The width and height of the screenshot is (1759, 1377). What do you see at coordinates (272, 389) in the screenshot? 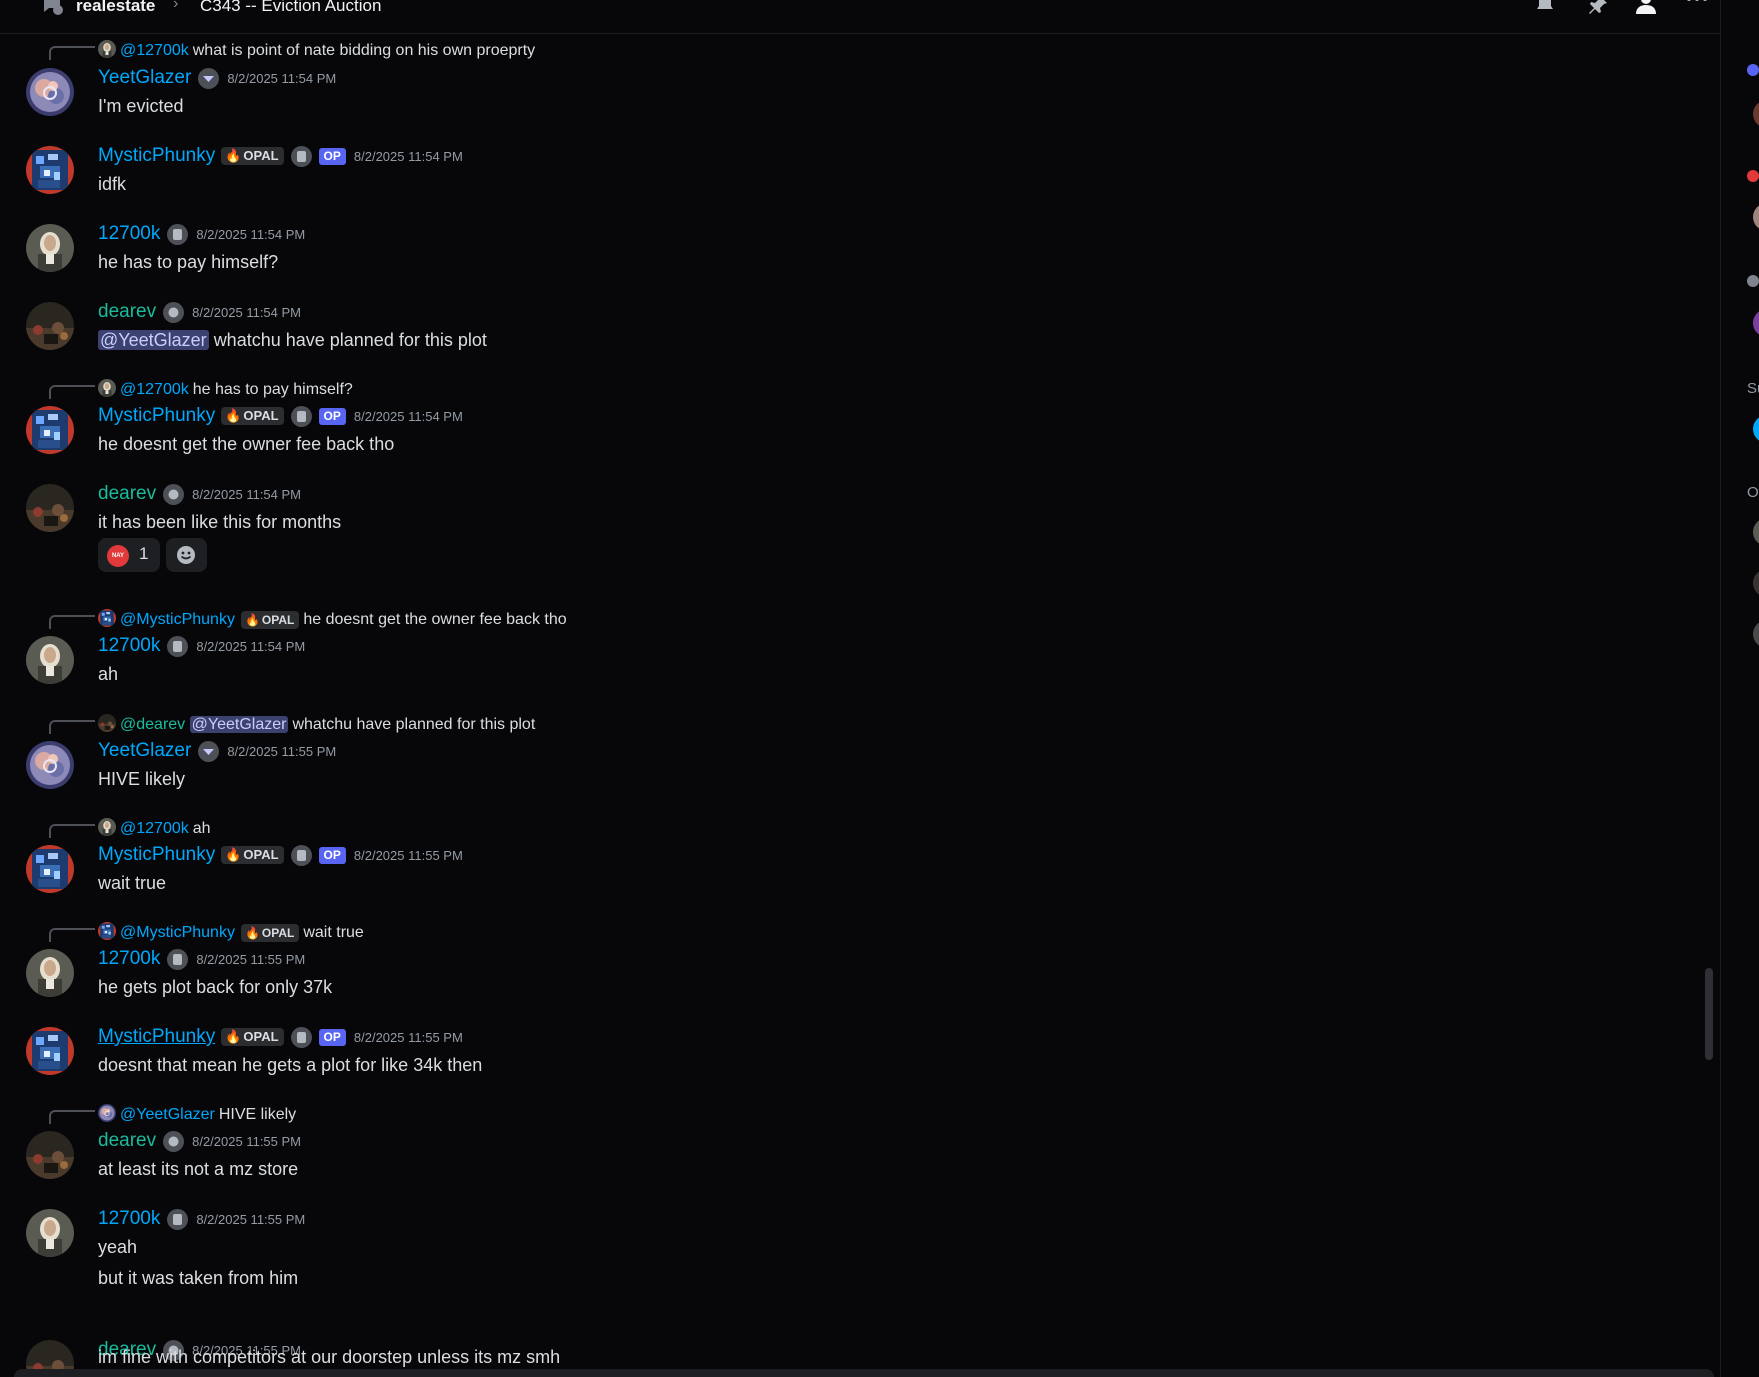
I see `reply-text: he has to pay himself?` at bounding box center [272, 389].